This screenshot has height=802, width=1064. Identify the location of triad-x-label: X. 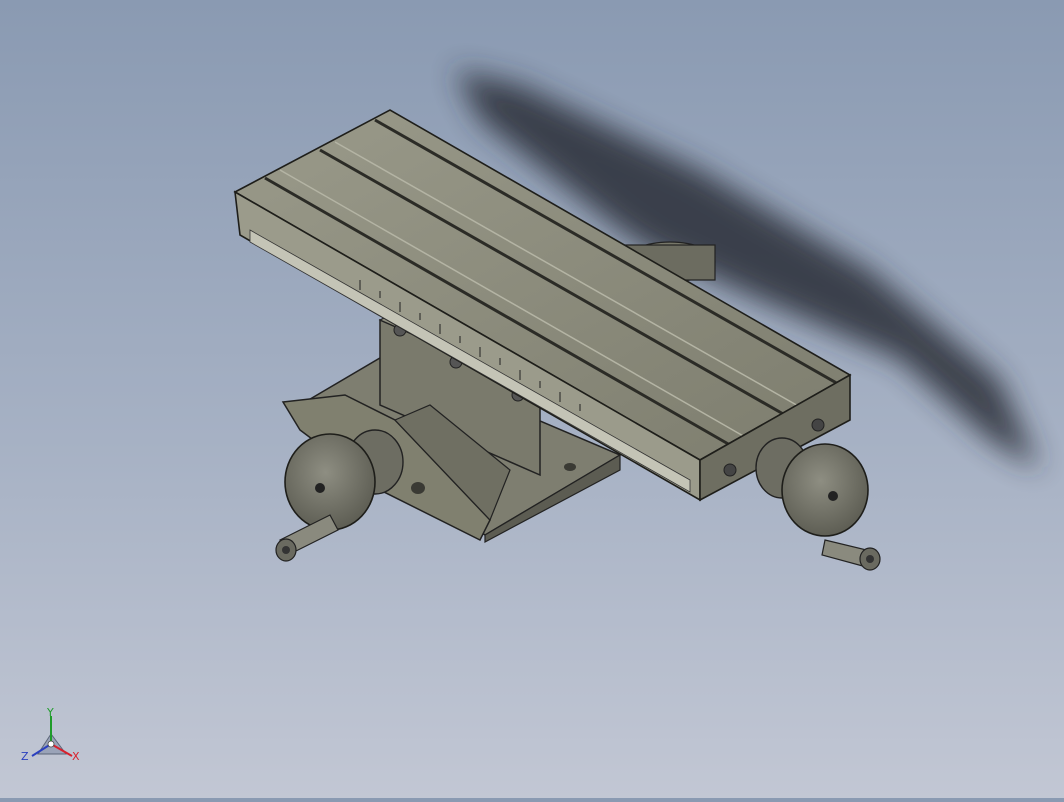
(76, 756).